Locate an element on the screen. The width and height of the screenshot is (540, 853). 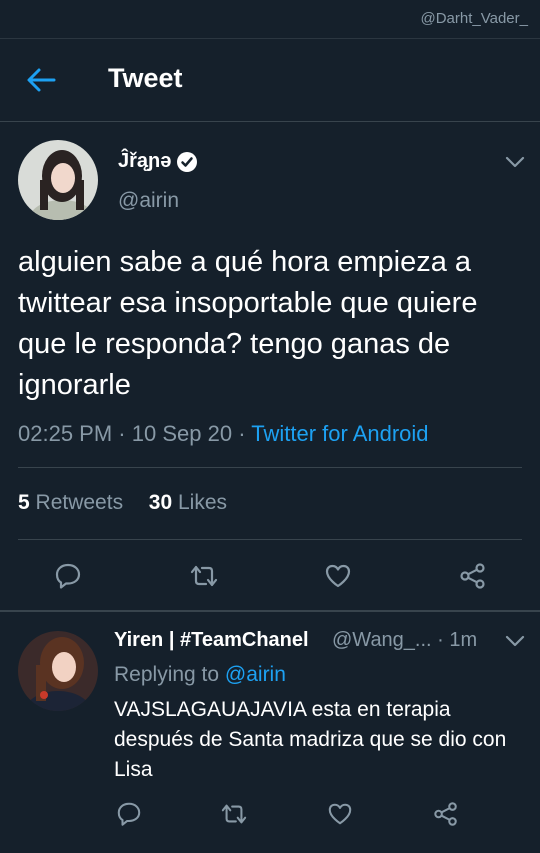
author-avatar is located at coordinates (58, 180).